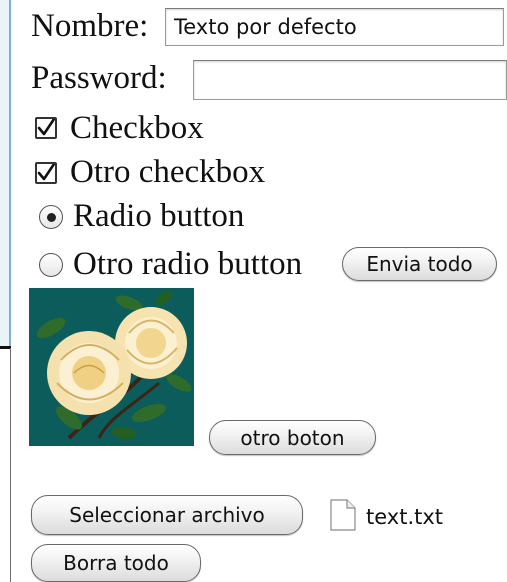 The height and width of the screenshot is (582, 507). I want to click on checkbox-2-label: Otro checkbox, so click(168, 172).